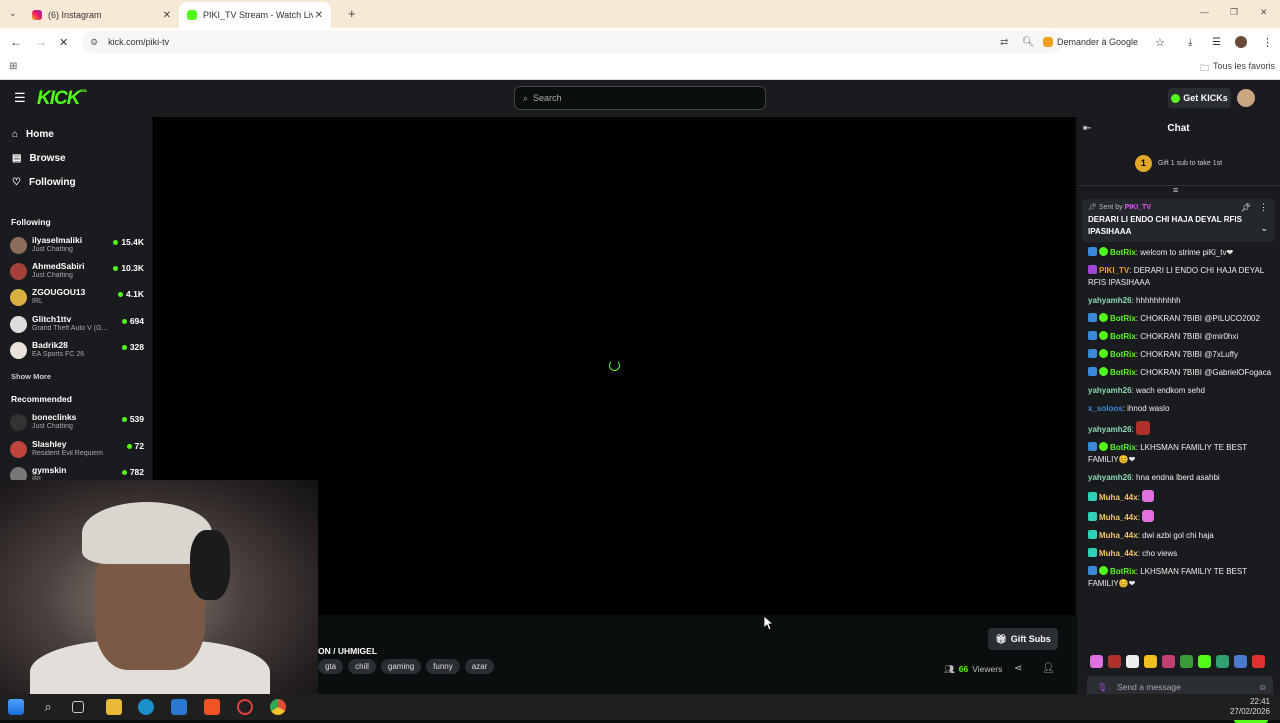 This screenshot has width=1280, height=723. Describe the element at coordinates (114, 707) in the screenshot. I see `file-explorer-icon` at that location.